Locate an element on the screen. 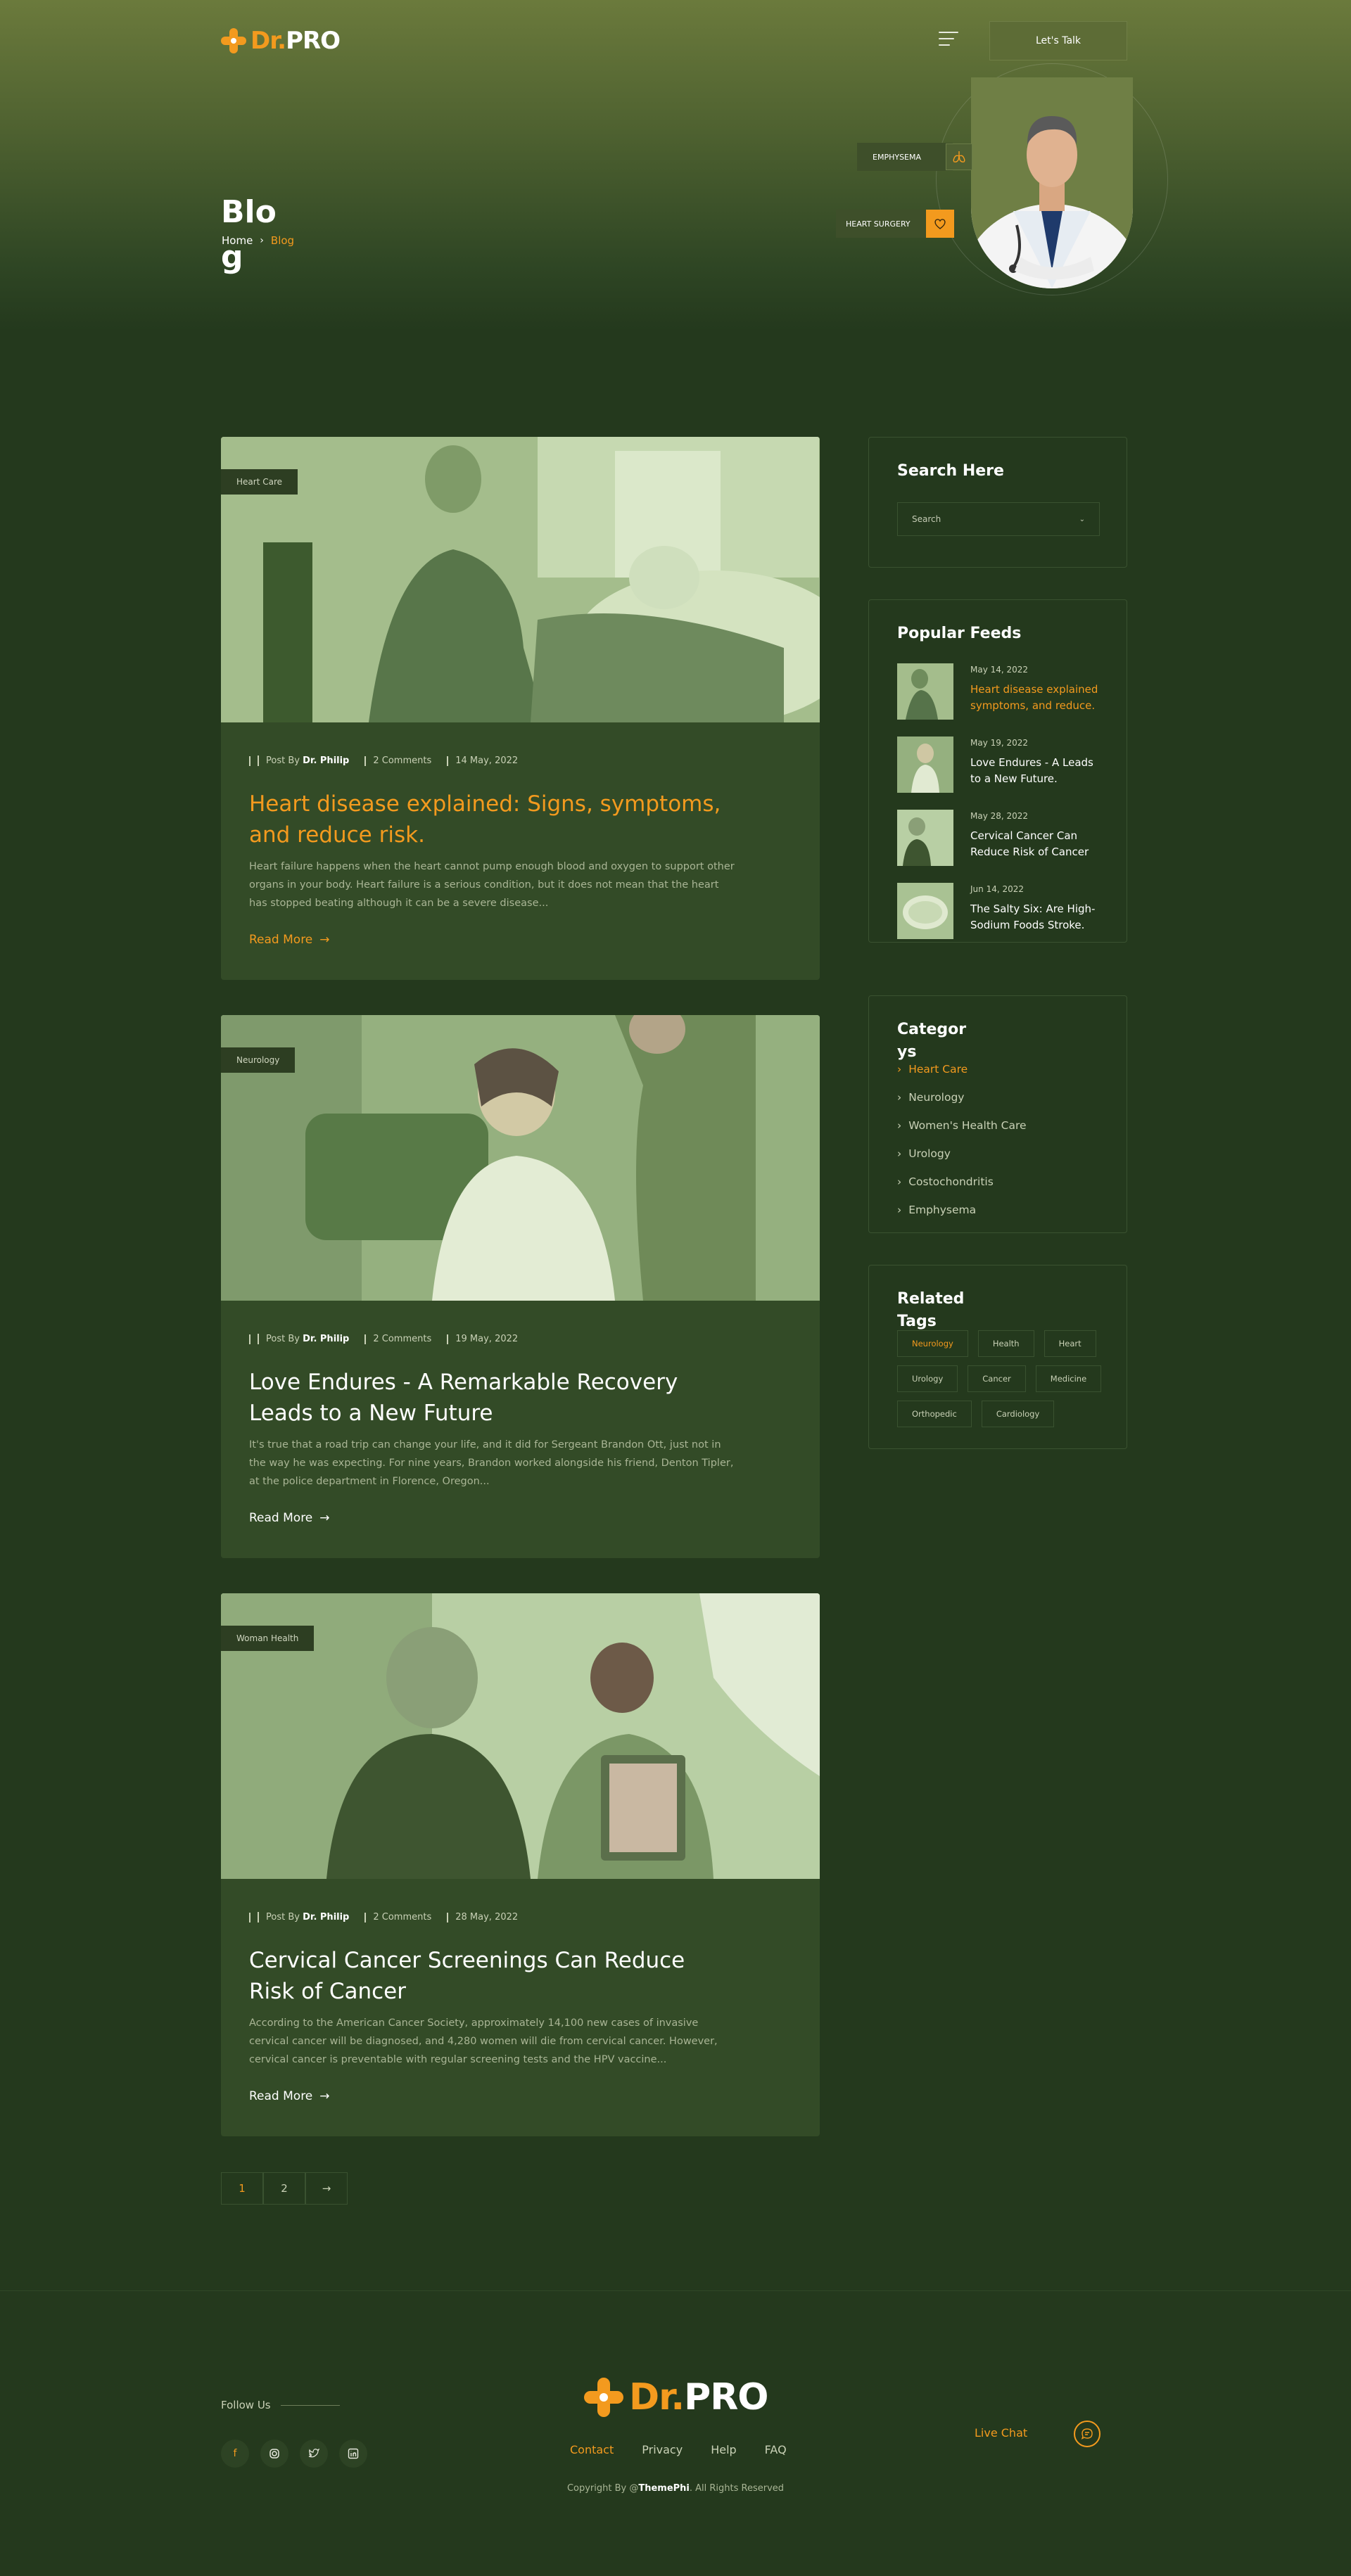 This screenshot has height=2576, width=1351. widget-title: Related Tags is located at coordinates (931, 1310).